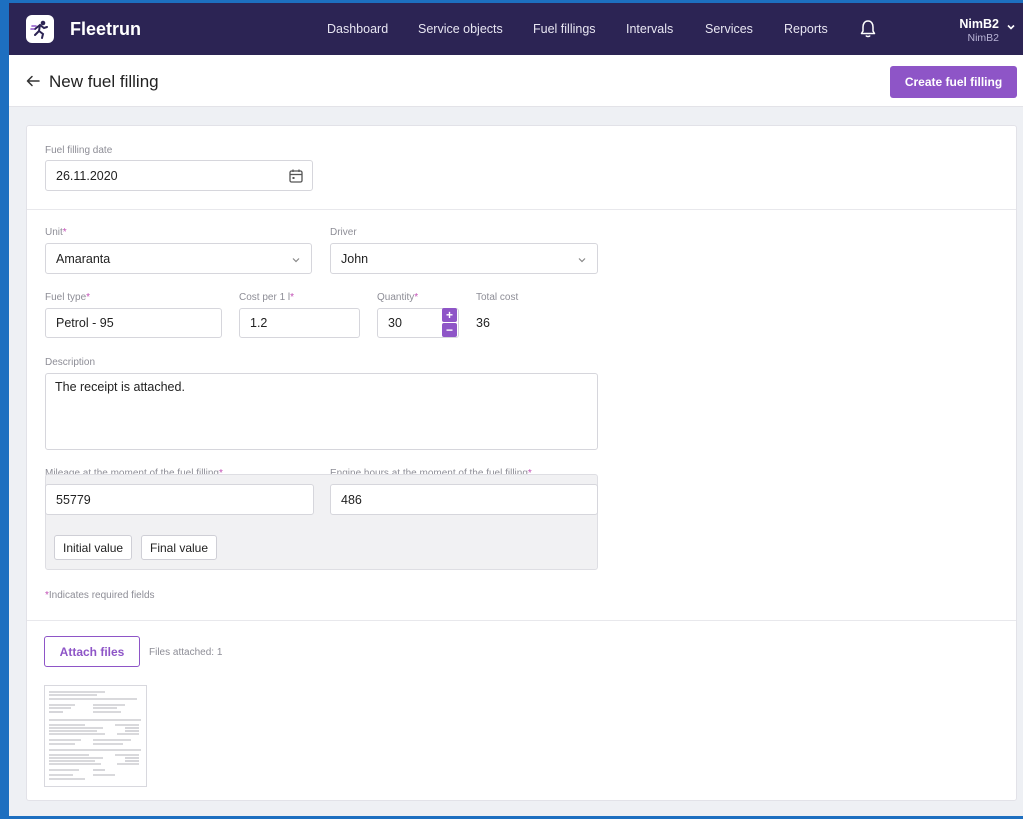 The height and width of the screenshot is (819, 1023). What do you see at coordinates (449, 330) in the screenshot?
I see `quantity-decrement-minus-icon: −` at bounding box center [449, 330].